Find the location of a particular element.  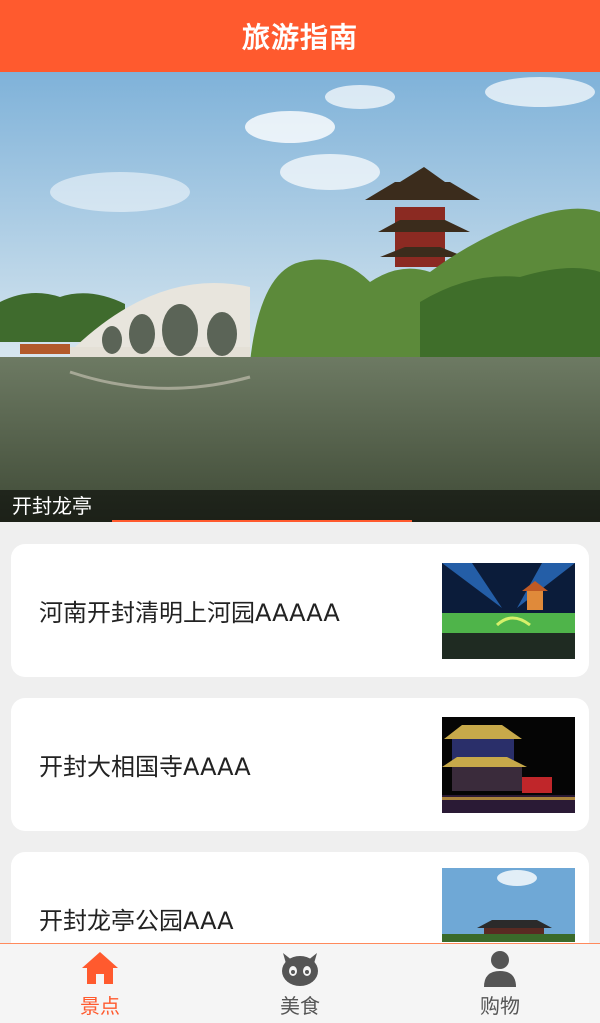

list-item-title: 开封大相国寺AAAA is located at coordinates (145, 767).